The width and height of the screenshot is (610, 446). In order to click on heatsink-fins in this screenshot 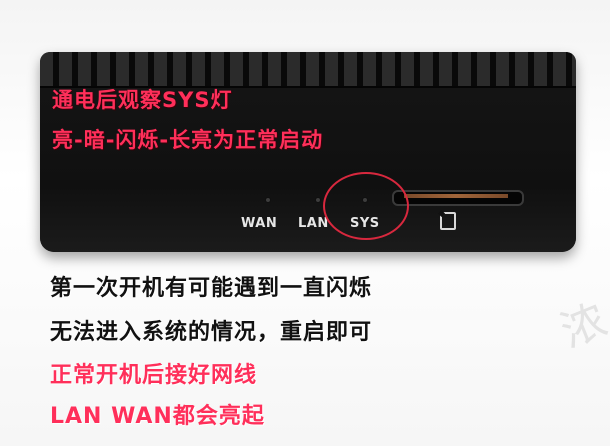, I will do `click(308, 70)`.